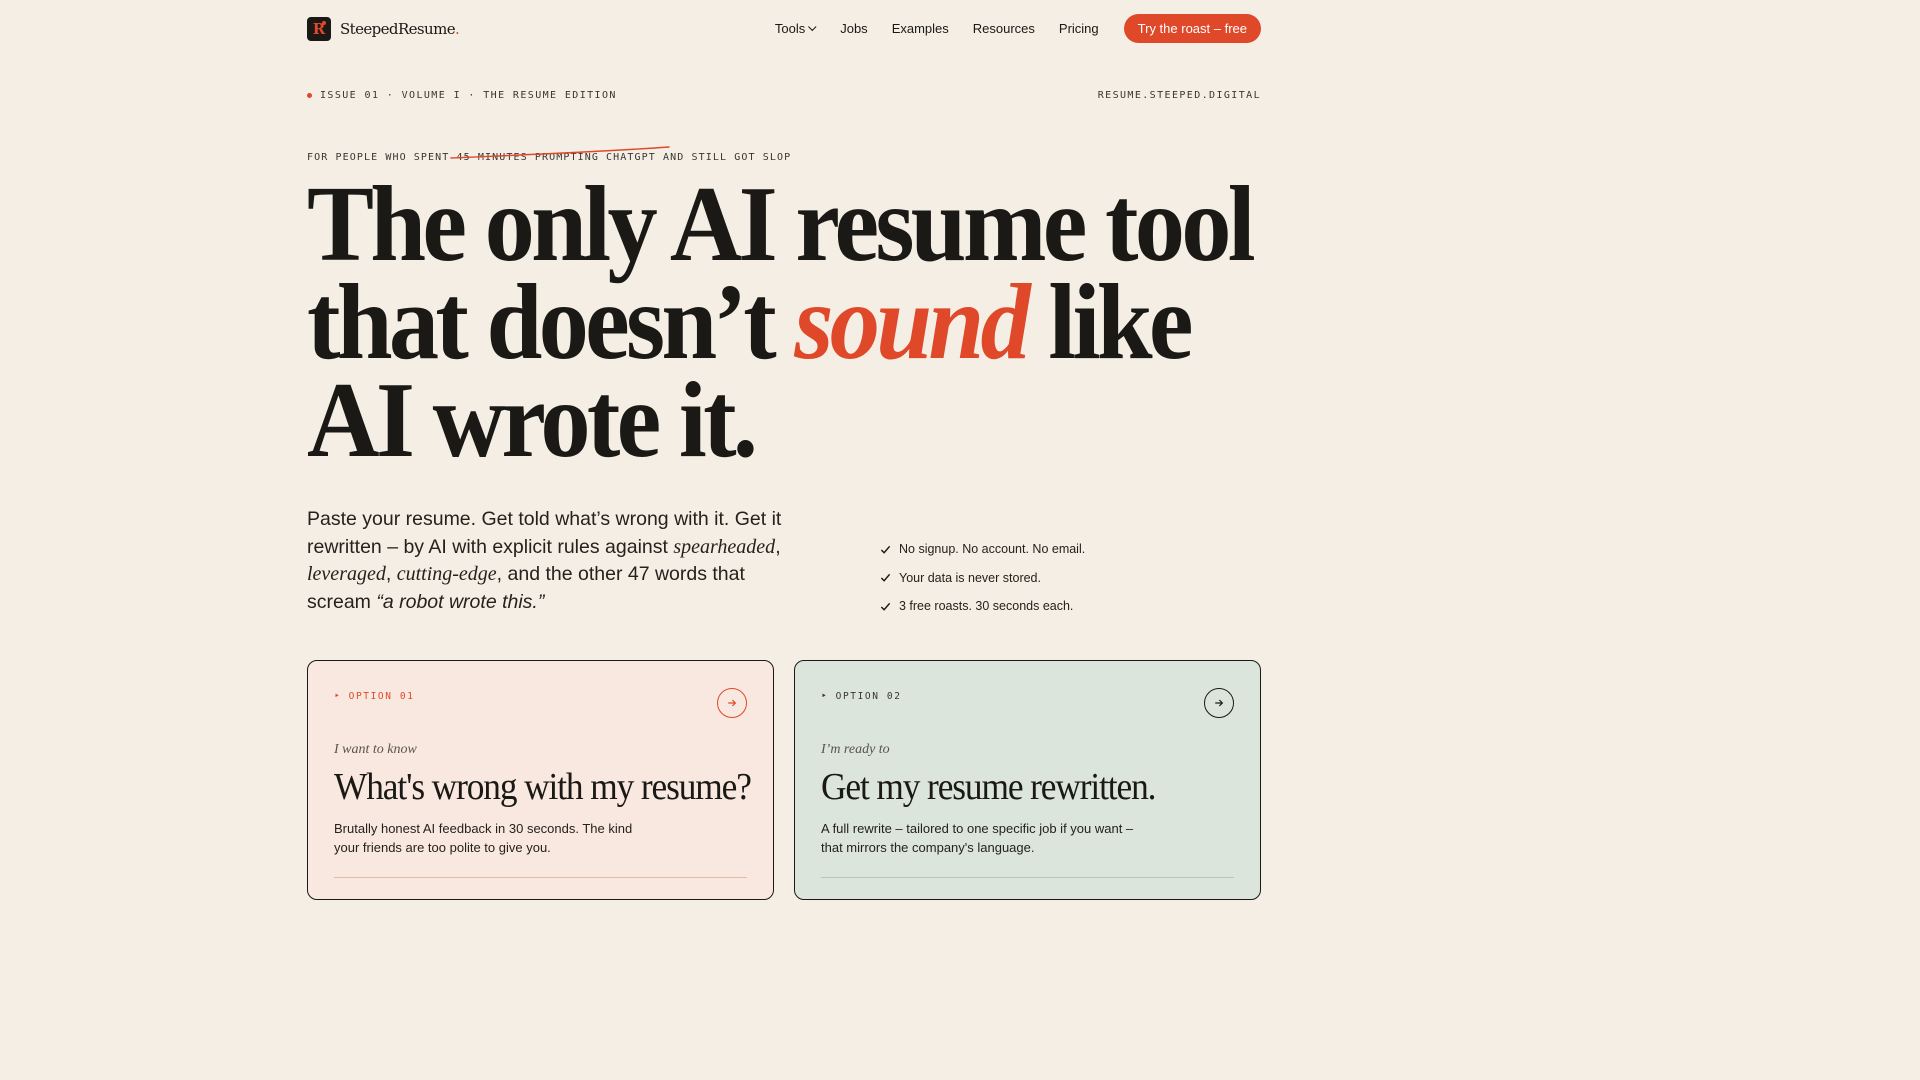 This screenshot has width=1920, height=1080. I want to click on brand: R SteepedResume., so click(383, 28).